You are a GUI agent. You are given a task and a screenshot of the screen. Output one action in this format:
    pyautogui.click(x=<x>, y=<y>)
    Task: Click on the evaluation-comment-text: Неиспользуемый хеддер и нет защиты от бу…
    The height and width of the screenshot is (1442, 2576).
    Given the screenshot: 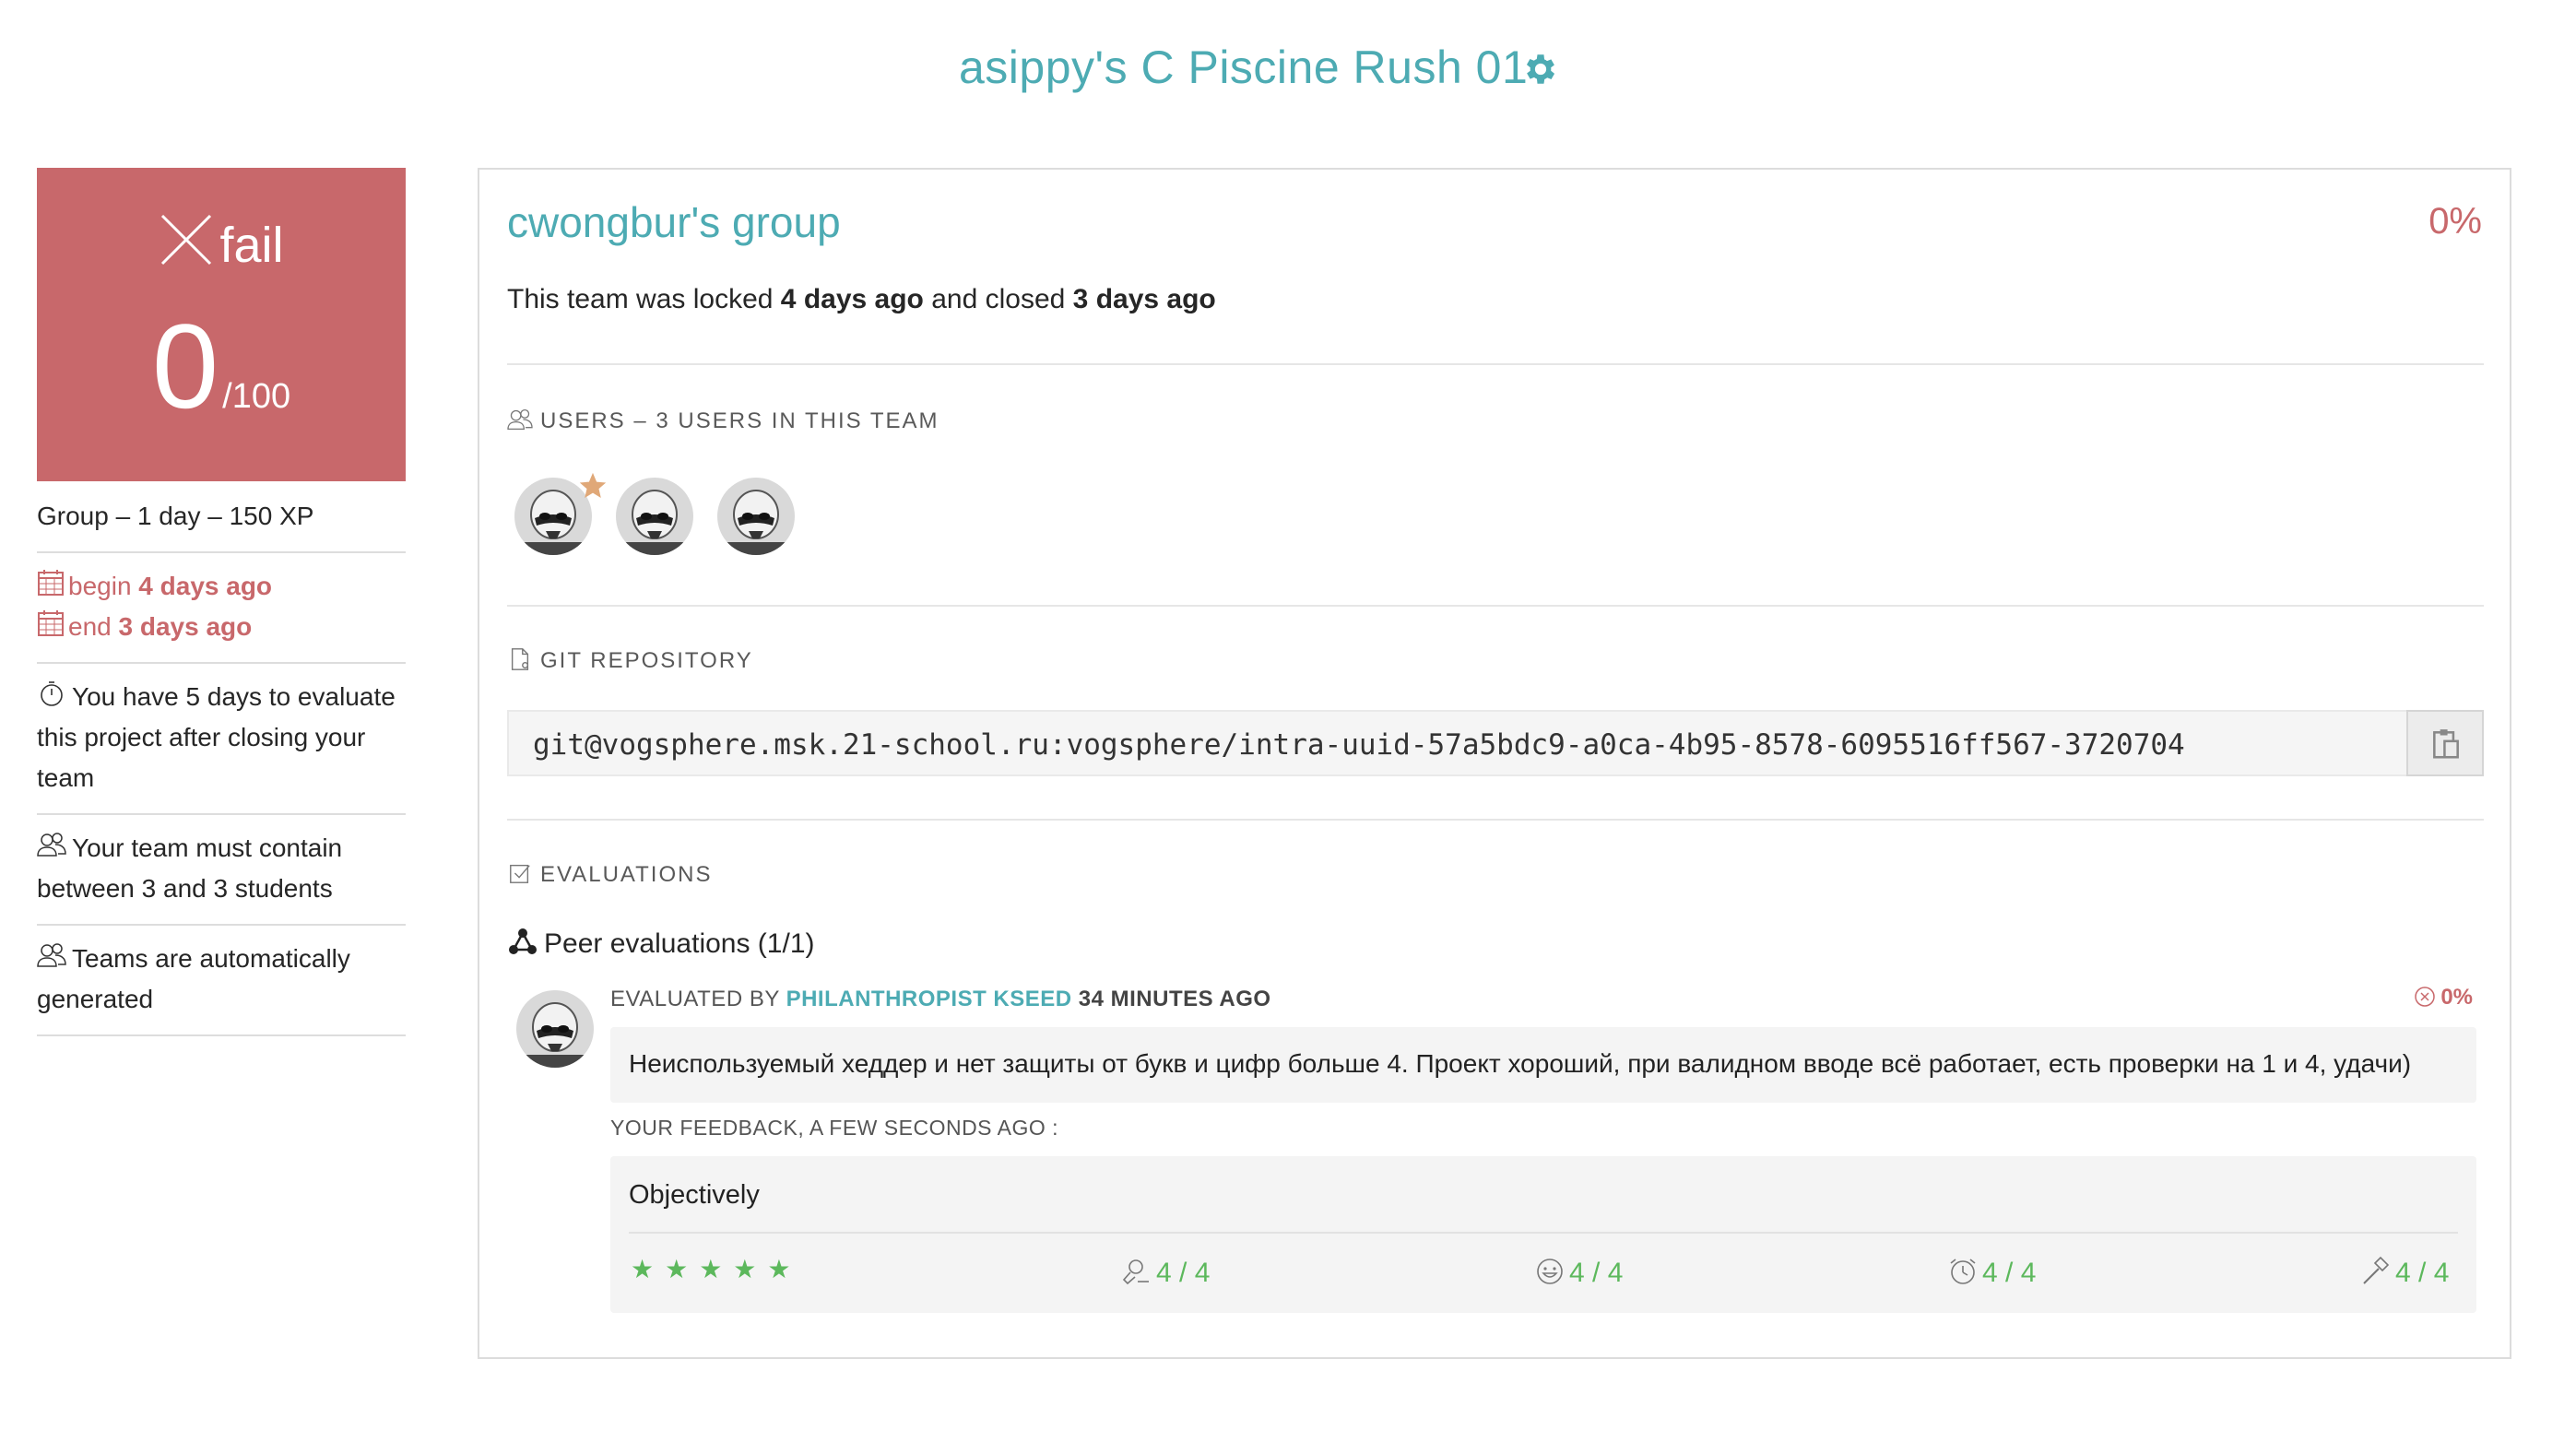 What is the action you would take?
    pyautogui.click(x=1520, y=1063)
    